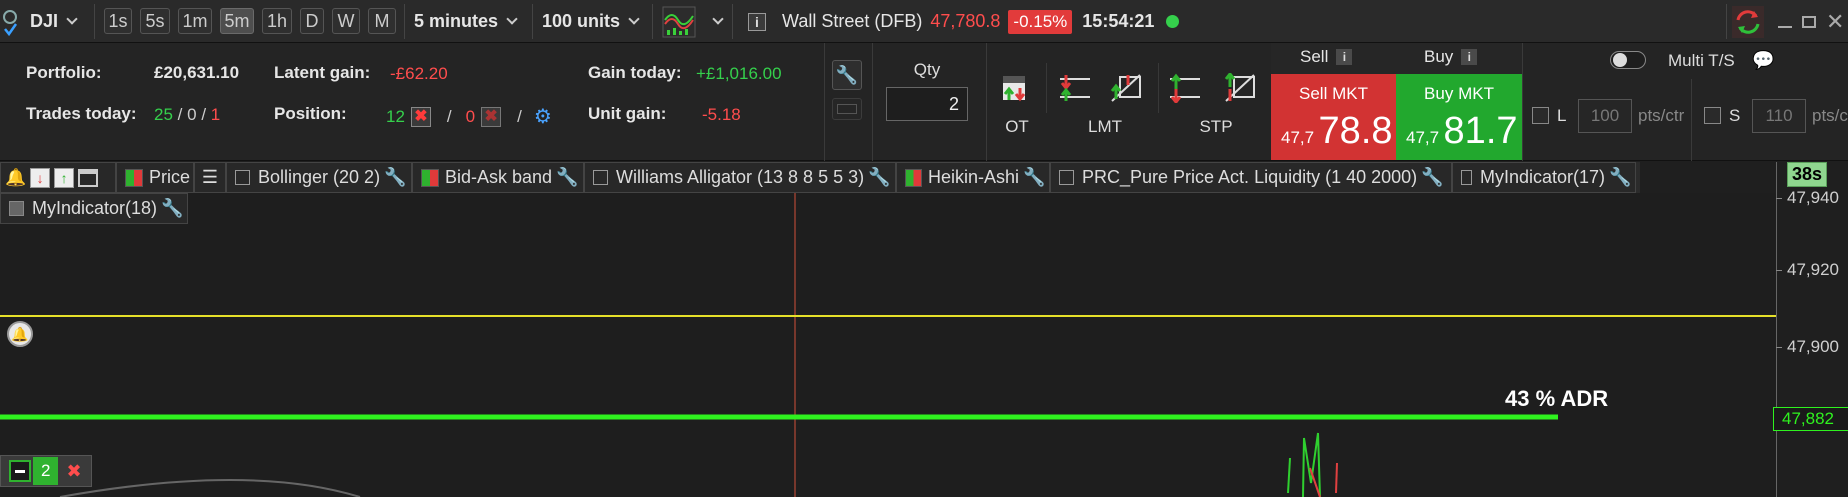 This screenshot has height=497, width=1848. I want to click on upload-icon: ↑, so click(64, 177).